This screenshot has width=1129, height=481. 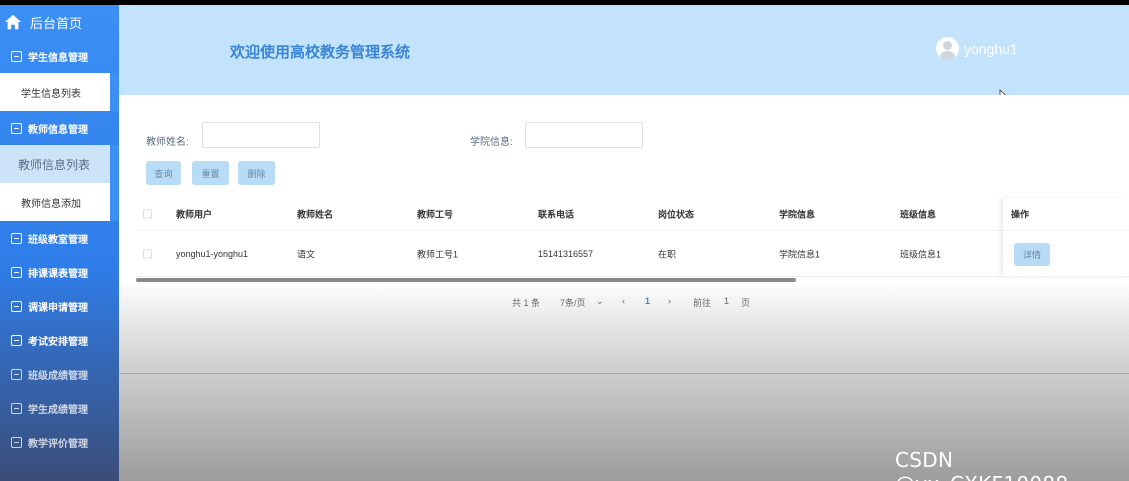 What do you see at coordinates (726, 301) in the screenshot?
I see `goto-input: 1` at bounding box center [726, 301].